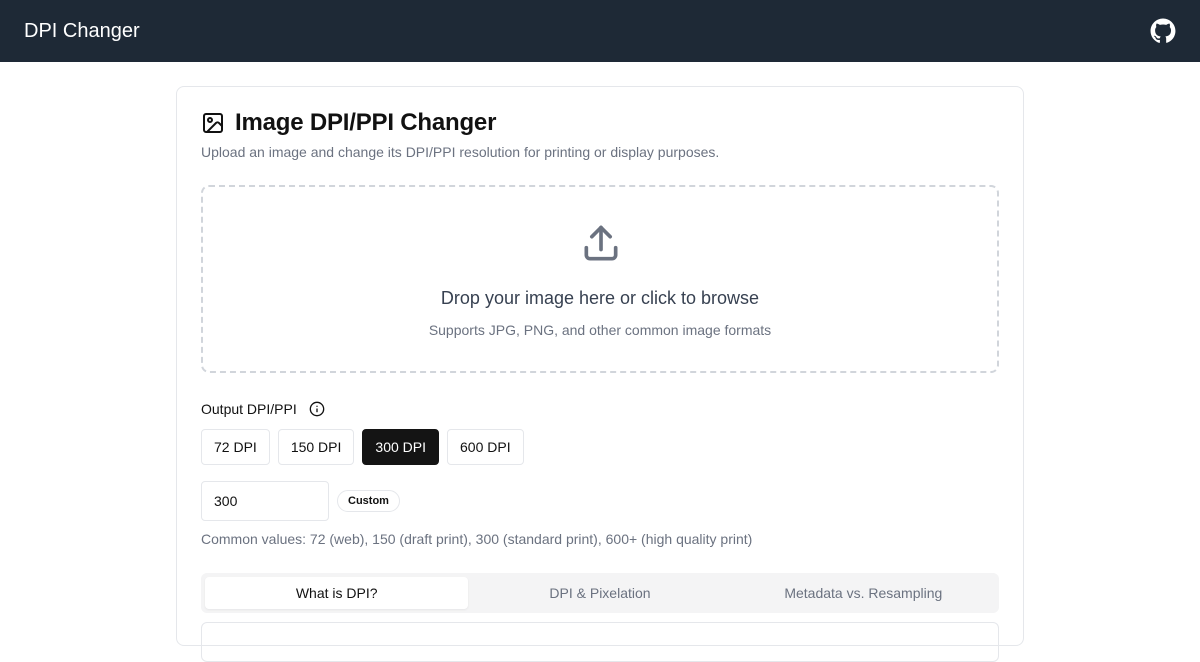 This screenshot has height=662, width=1200. Describe the element at coordinates (485, 447) in the screenshot. I see `preset-600-dpi-button: 600 DPI` at that location.